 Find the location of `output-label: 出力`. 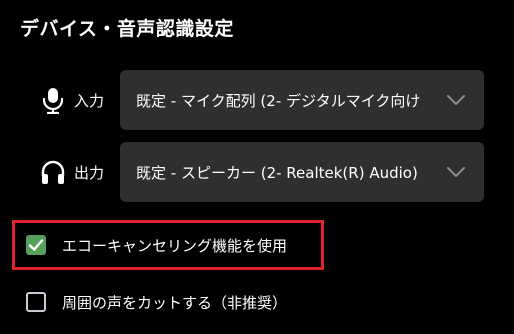

output-label: 出力 is located at coordinates (89, 173).